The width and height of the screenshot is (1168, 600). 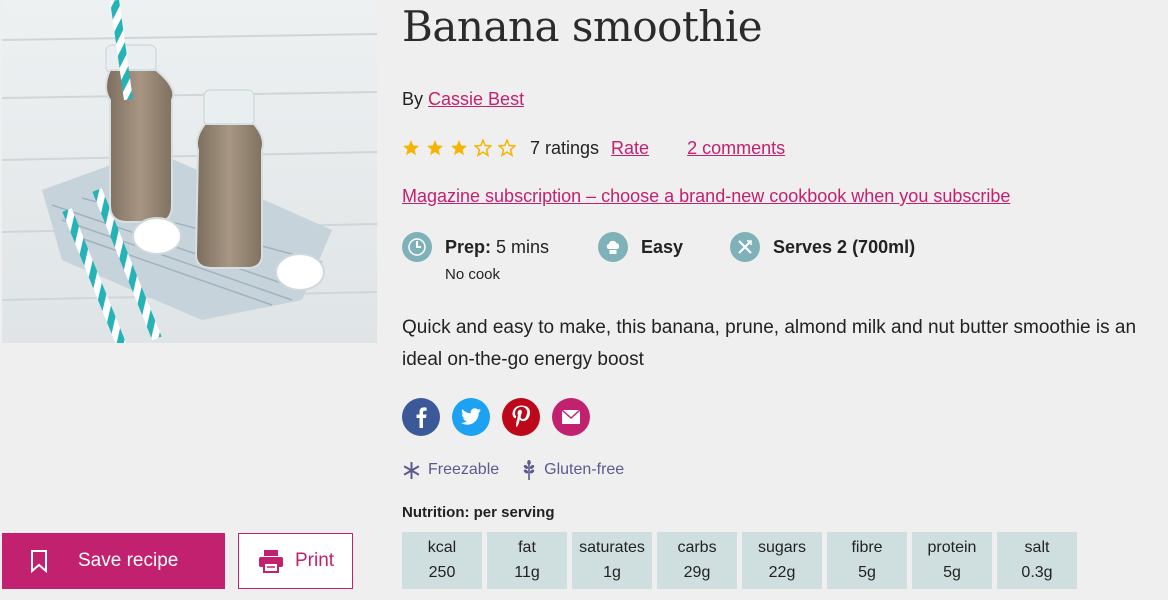 I want to click on facebook-icon, so click(x=421, y=417).